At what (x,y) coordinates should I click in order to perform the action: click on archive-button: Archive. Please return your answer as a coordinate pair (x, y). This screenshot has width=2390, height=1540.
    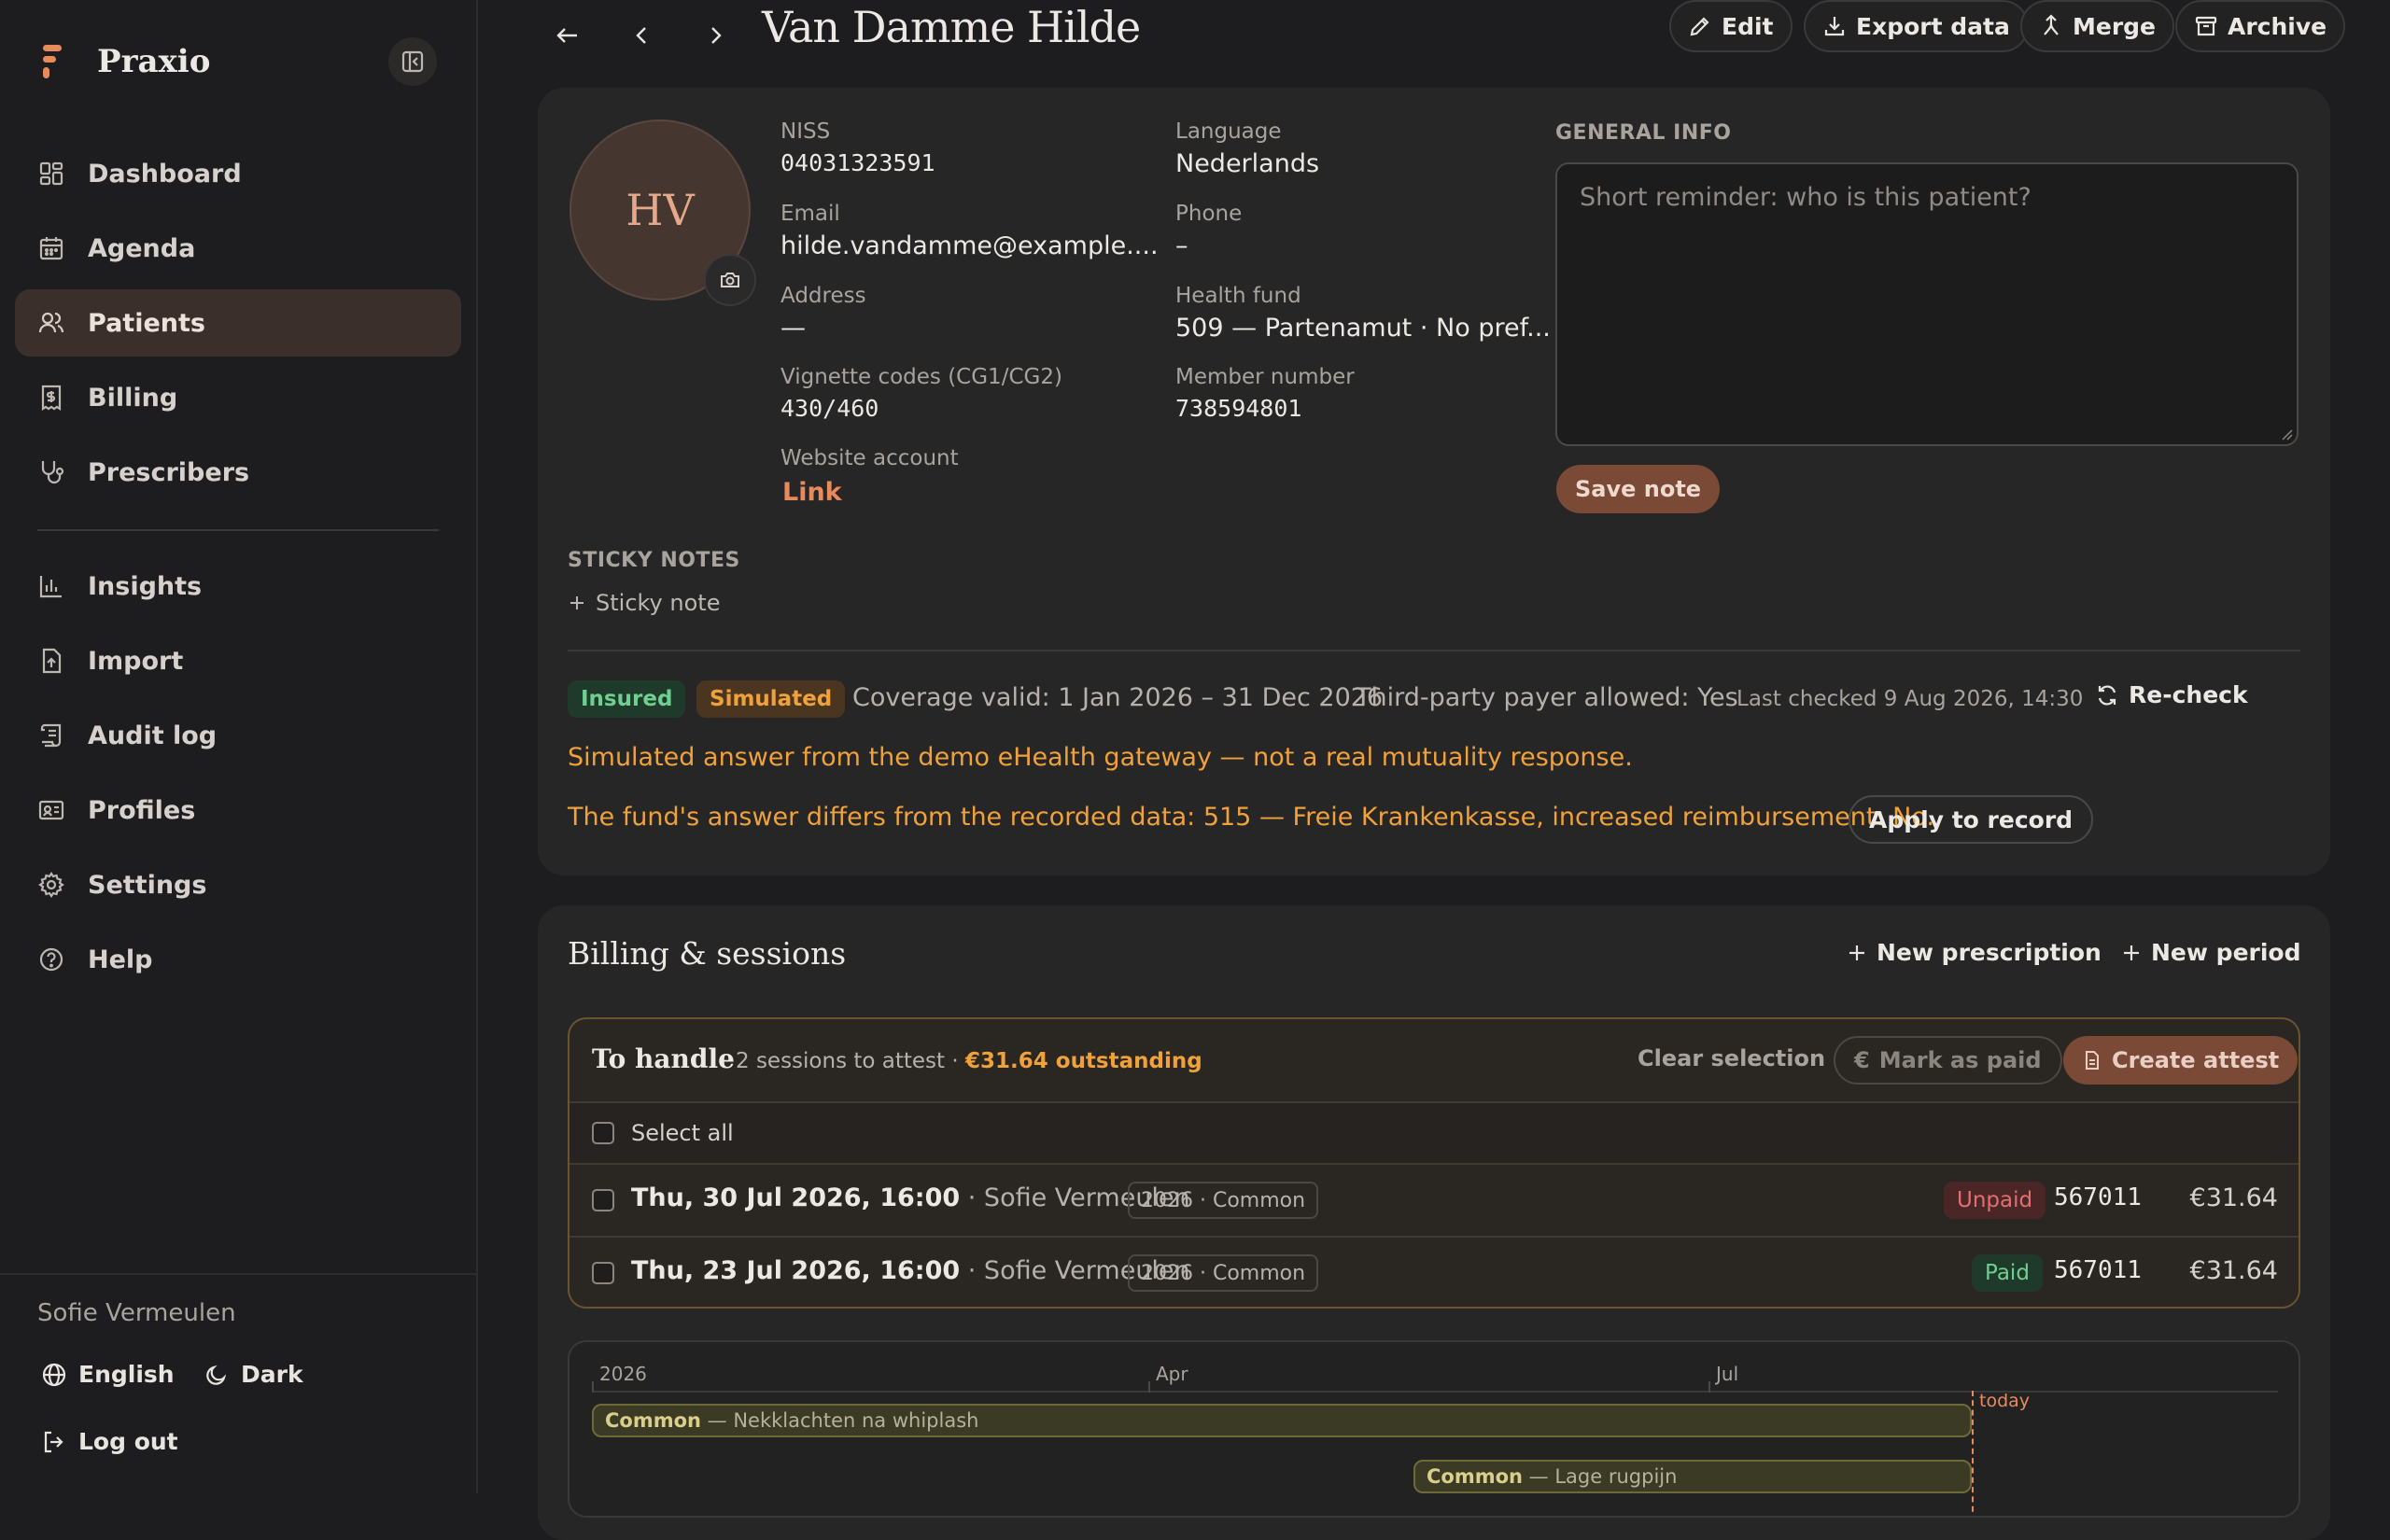
    Looking at the image, I should click on (2260, 26).